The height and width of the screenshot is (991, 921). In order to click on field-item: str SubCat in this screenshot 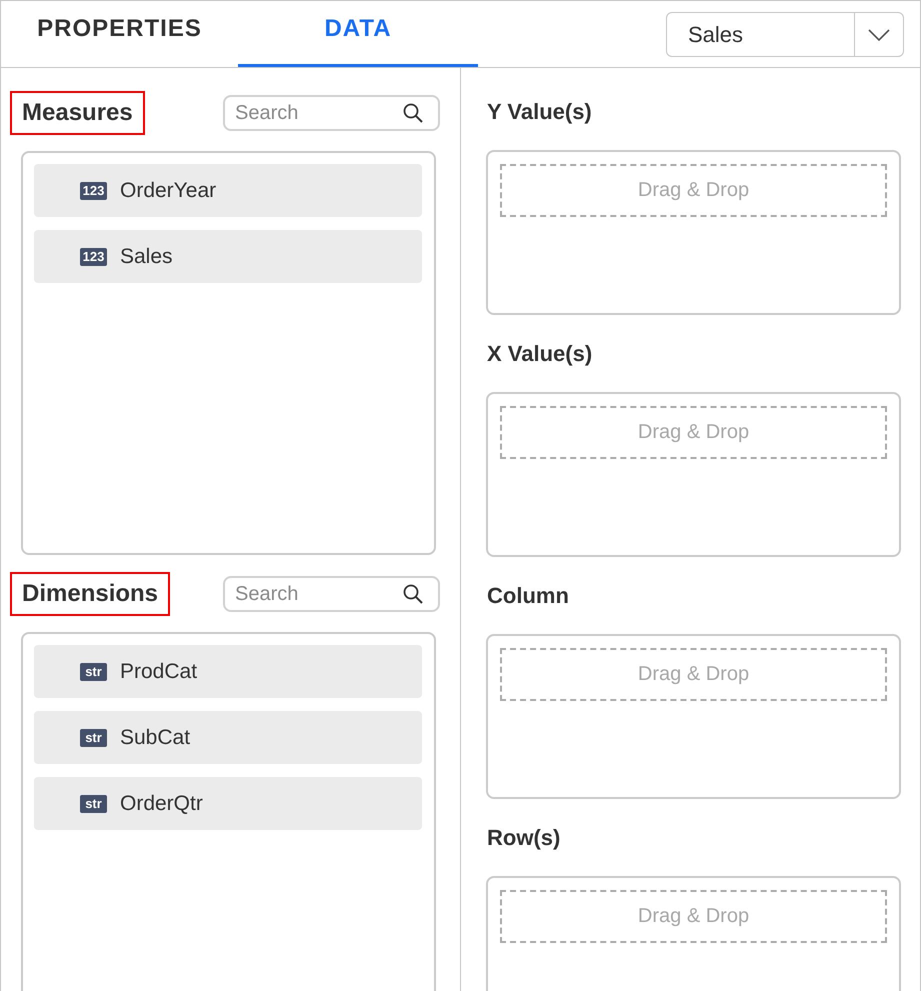, I will do `click(228, 737)`.